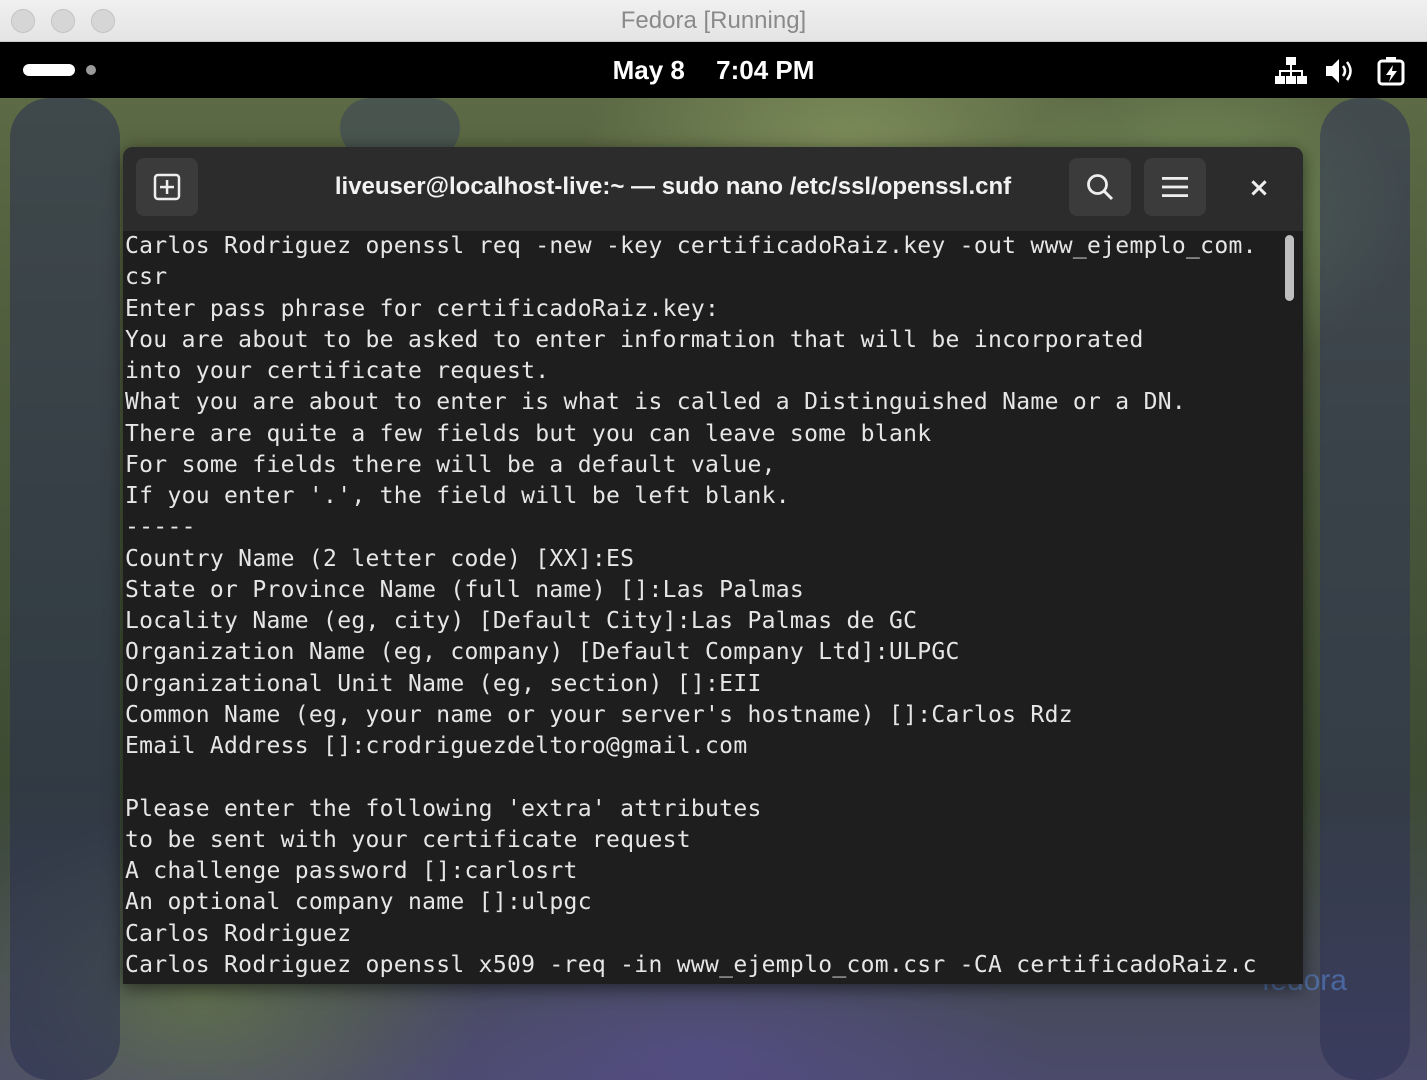  I want to click on battery-icon, so click(1392, 71).